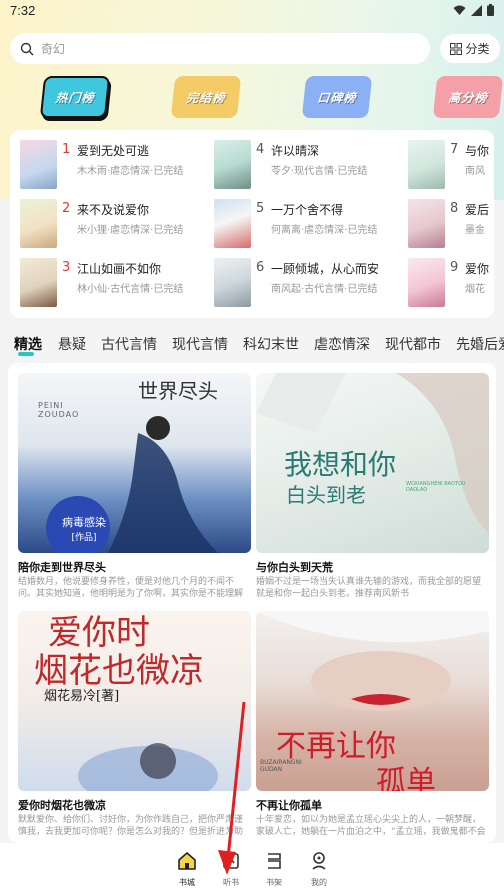 This screenshot has width=504, height=895. I want to click on search-placeholder: 奇幻, so click(53, 49).